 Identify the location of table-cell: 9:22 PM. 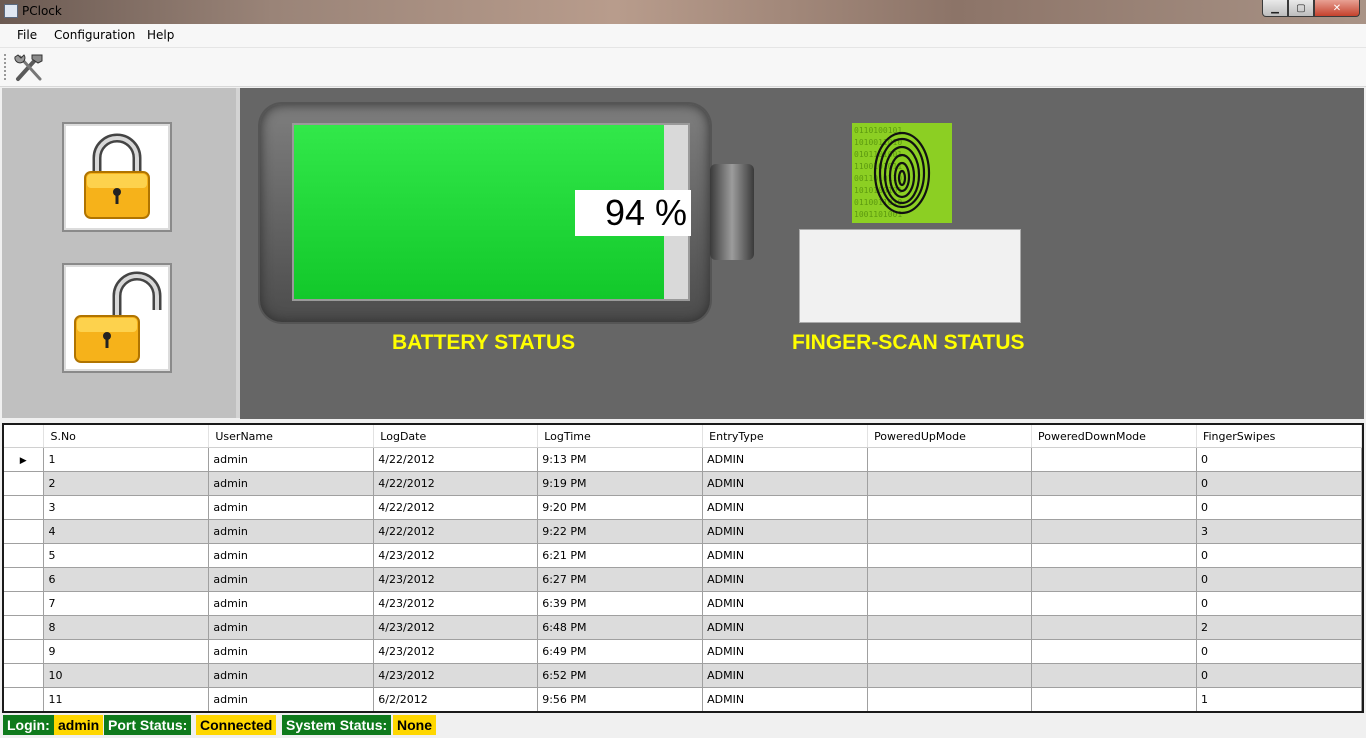
(620, 531).